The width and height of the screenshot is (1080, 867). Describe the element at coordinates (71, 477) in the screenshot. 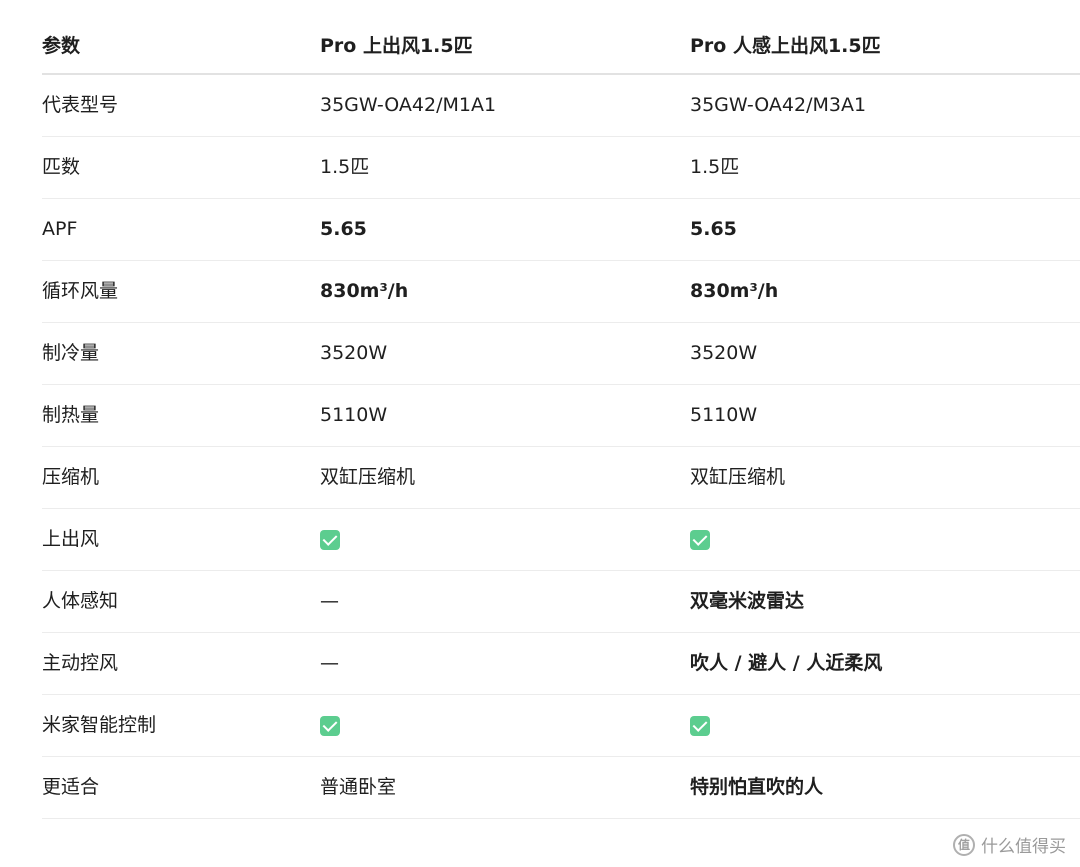

I see `row-label: 压缩机` at that location.